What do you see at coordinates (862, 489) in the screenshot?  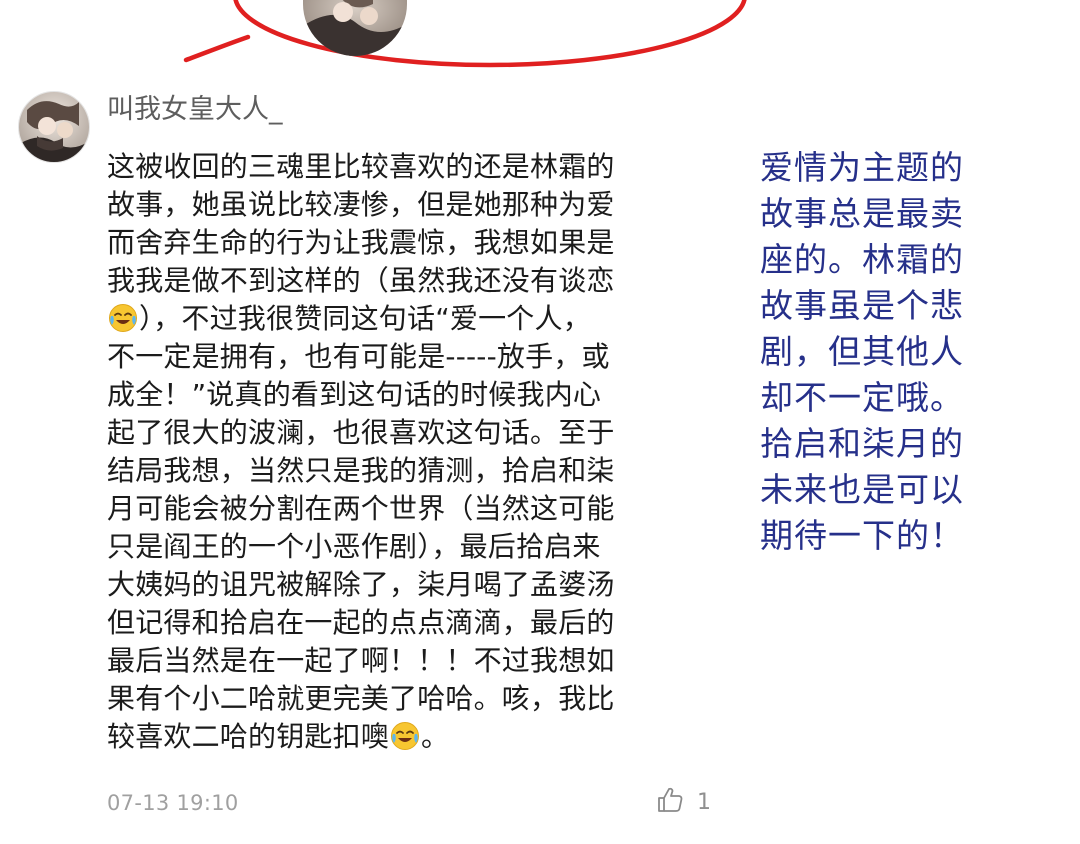 I see `annotation-line: 未来也是可以` at bounding box center [862, 489].